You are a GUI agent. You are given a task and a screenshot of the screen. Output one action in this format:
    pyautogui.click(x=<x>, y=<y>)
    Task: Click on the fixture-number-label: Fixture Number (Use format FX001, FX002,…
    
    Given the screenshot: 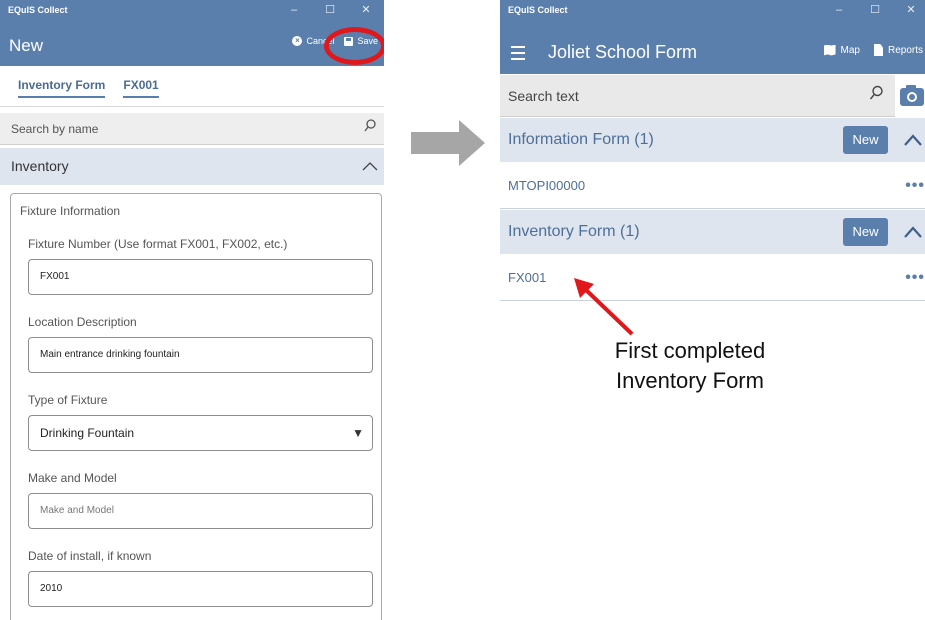 What is the action you would take?
    pyautogui.click(x=158, y=244)
    